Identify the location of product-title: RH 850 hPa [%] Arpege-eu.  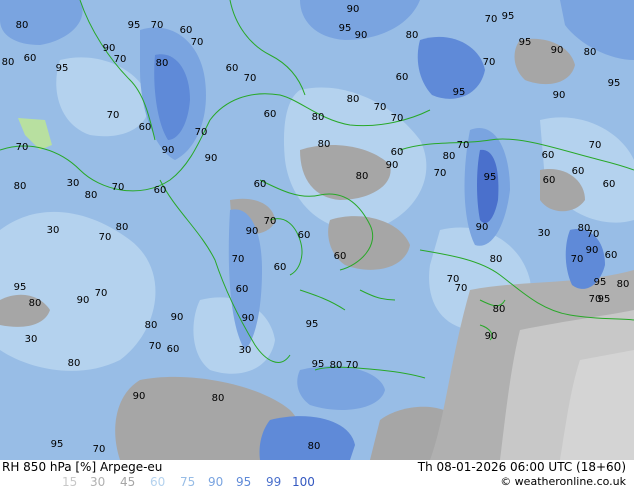
(82, 467).